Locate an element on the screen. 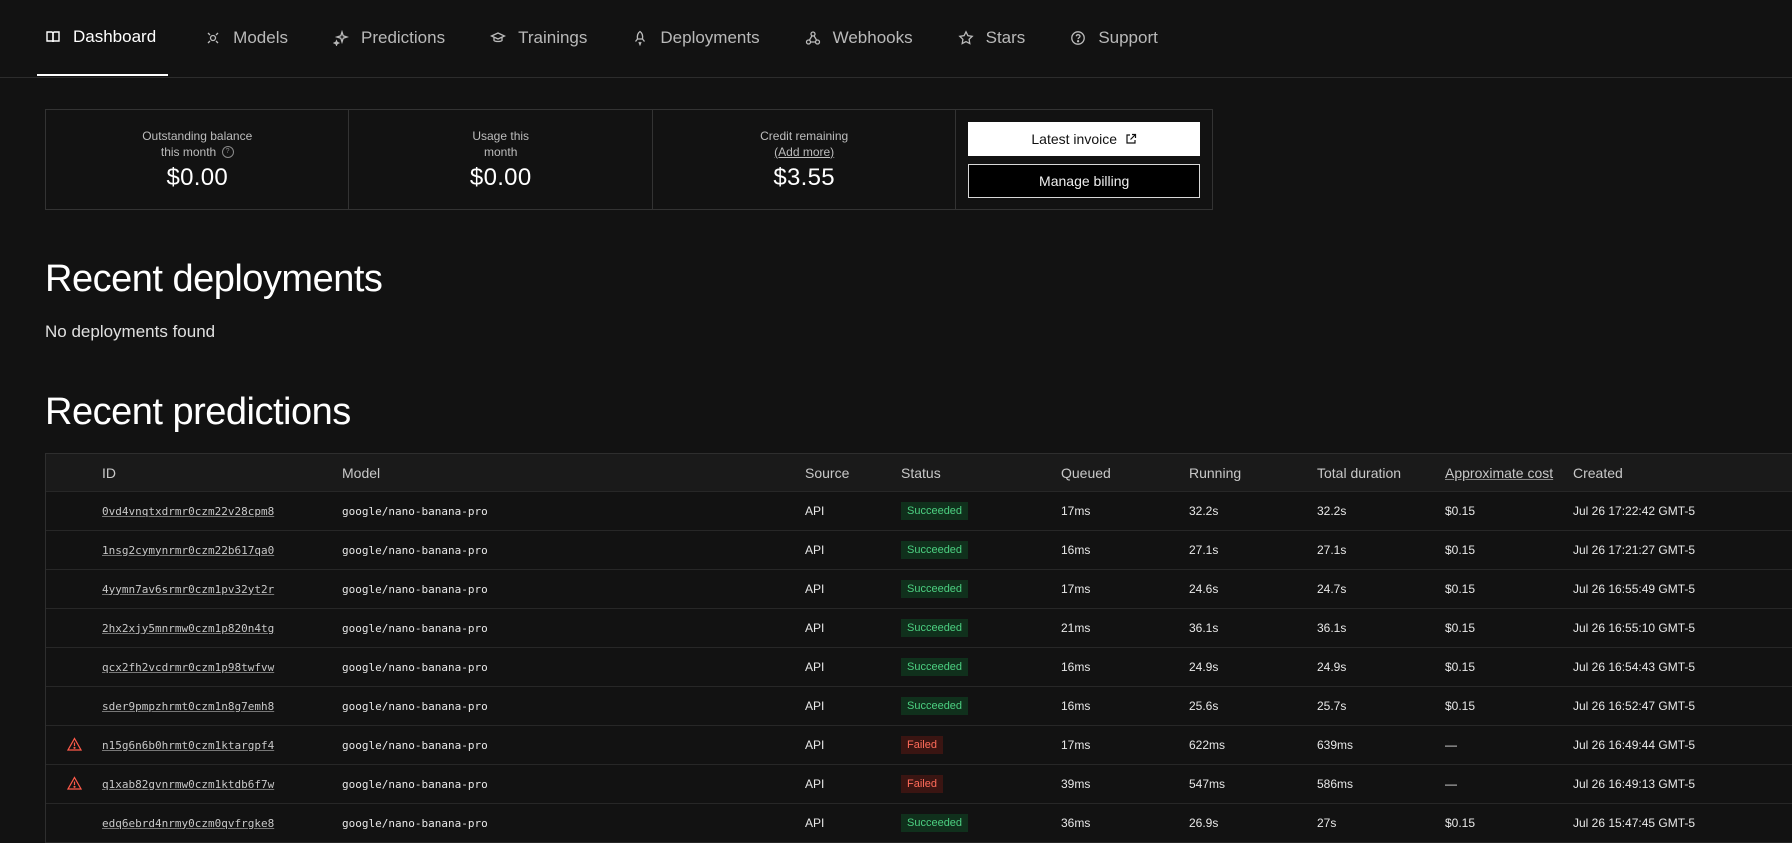 The image size is (1792, 843). tab-label: Trainings is located at coordinates (553, 37).